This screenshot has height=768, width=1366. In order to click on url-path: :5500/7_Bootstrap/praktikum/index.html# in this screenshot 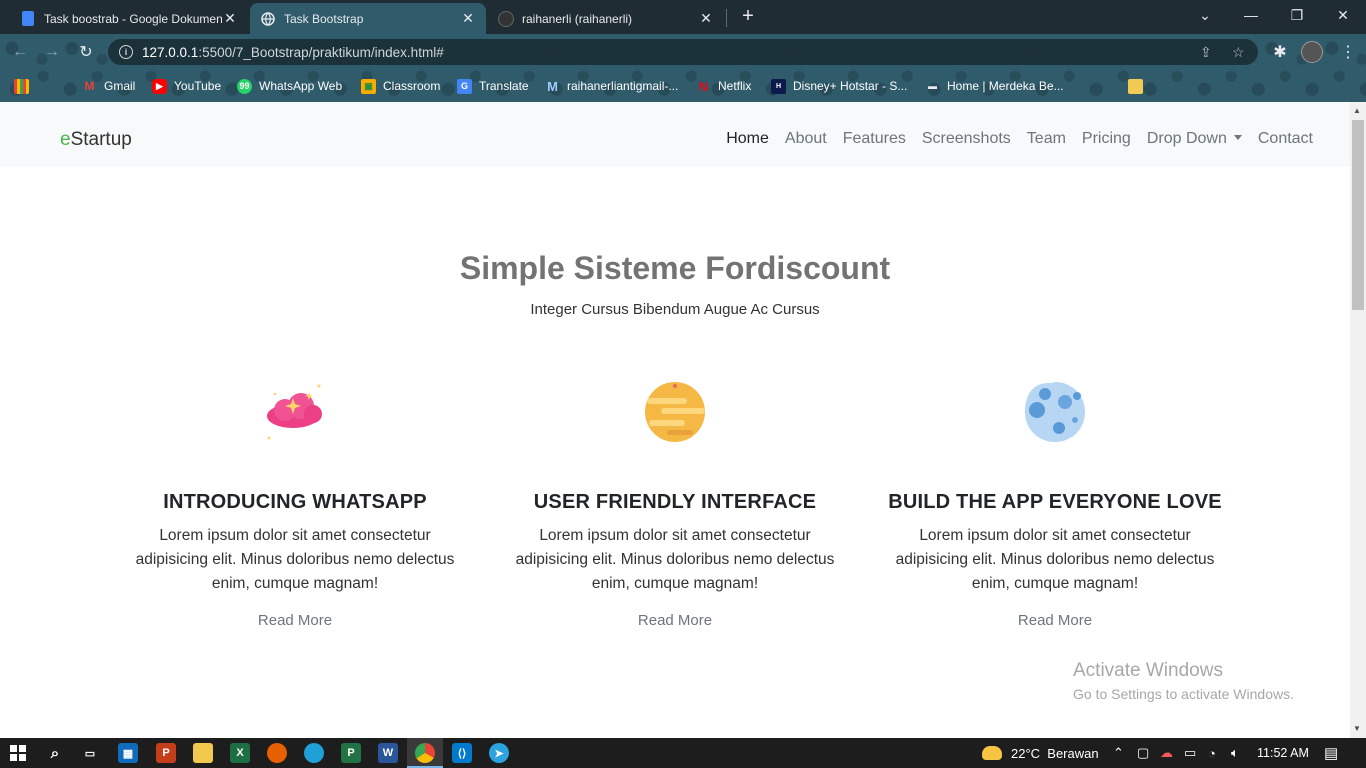, I will do `click(321, 52)`.